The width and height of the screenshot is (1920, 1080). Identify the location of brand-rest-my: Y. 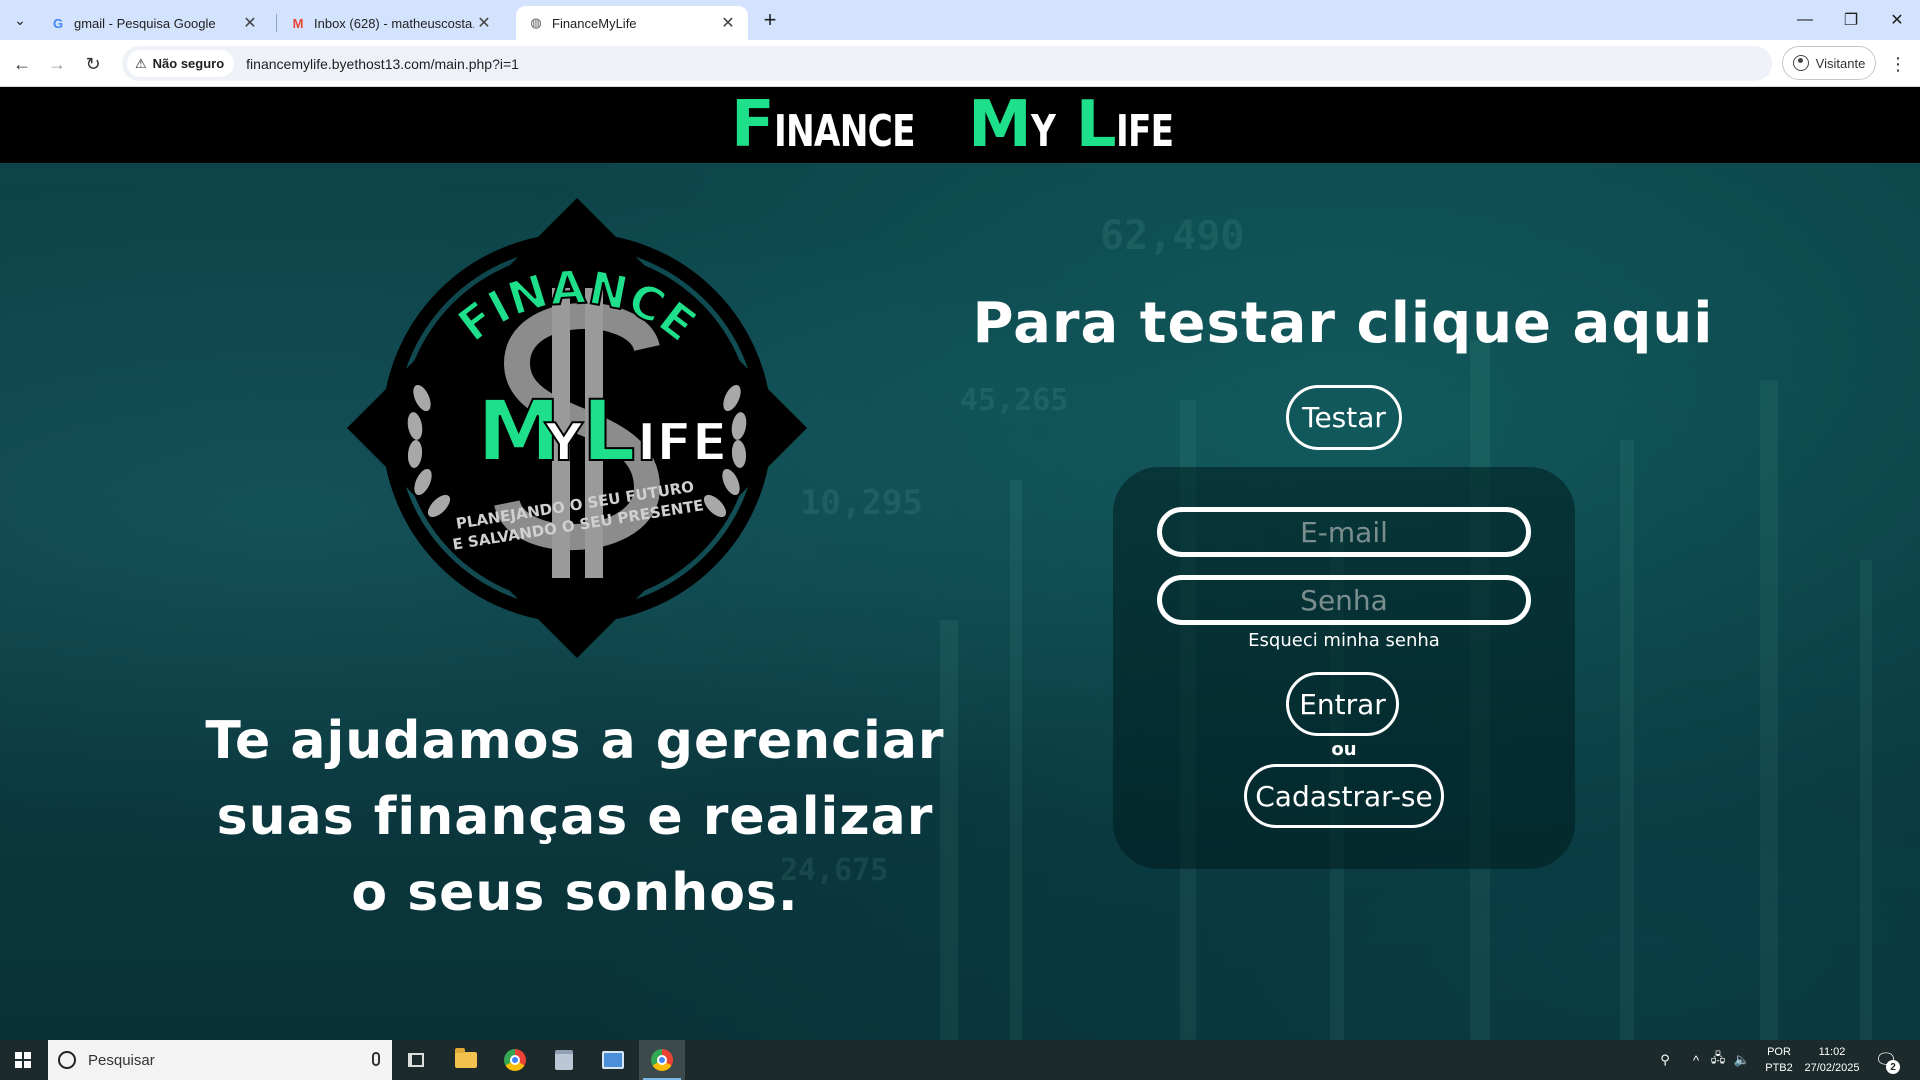
(1043, 131).